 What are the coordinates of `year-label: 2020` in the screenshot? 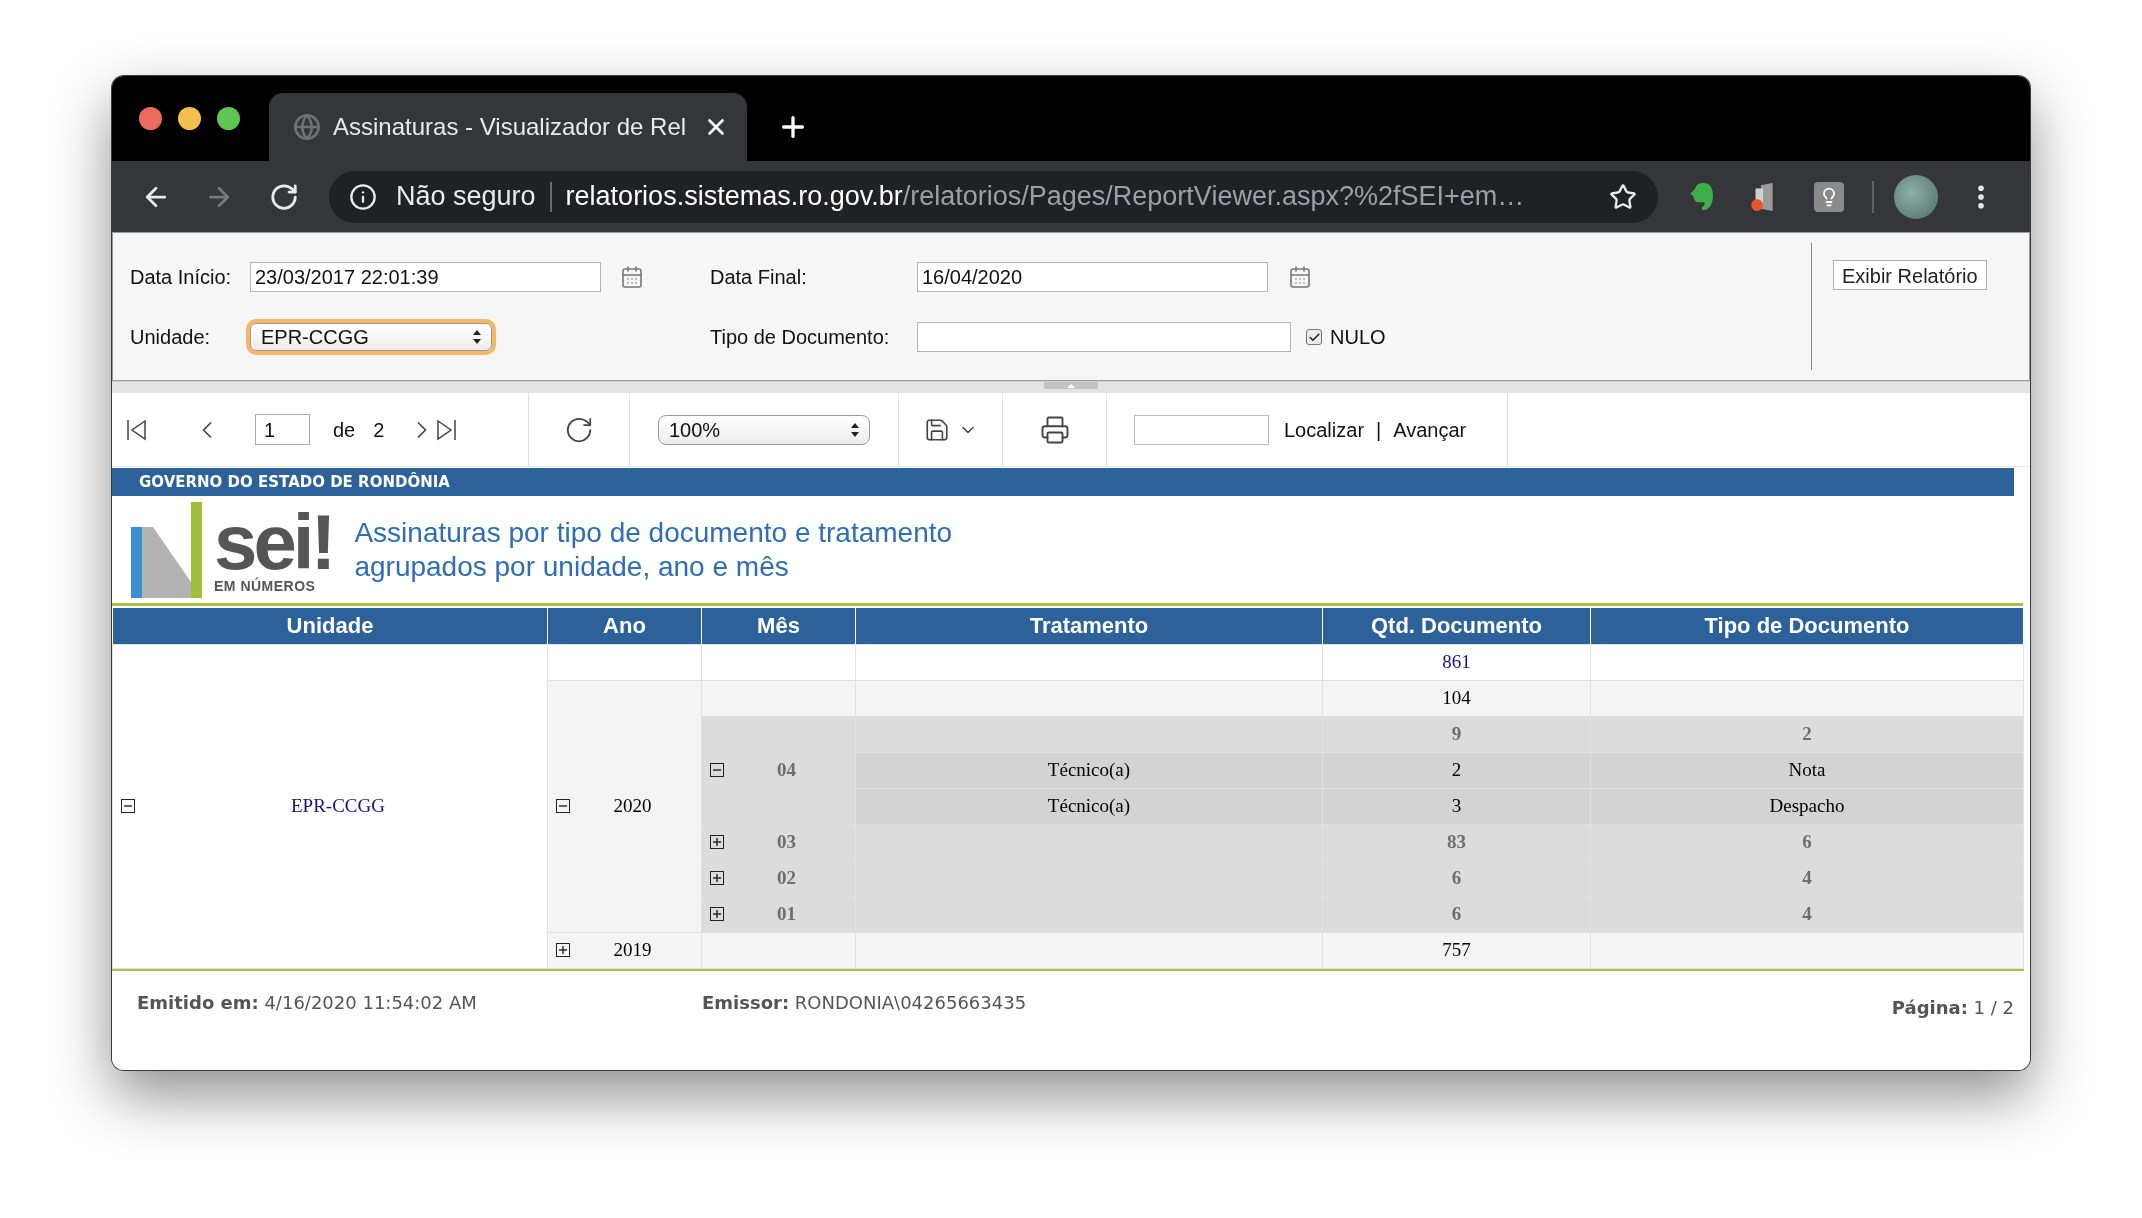 It's located at (632, 805).